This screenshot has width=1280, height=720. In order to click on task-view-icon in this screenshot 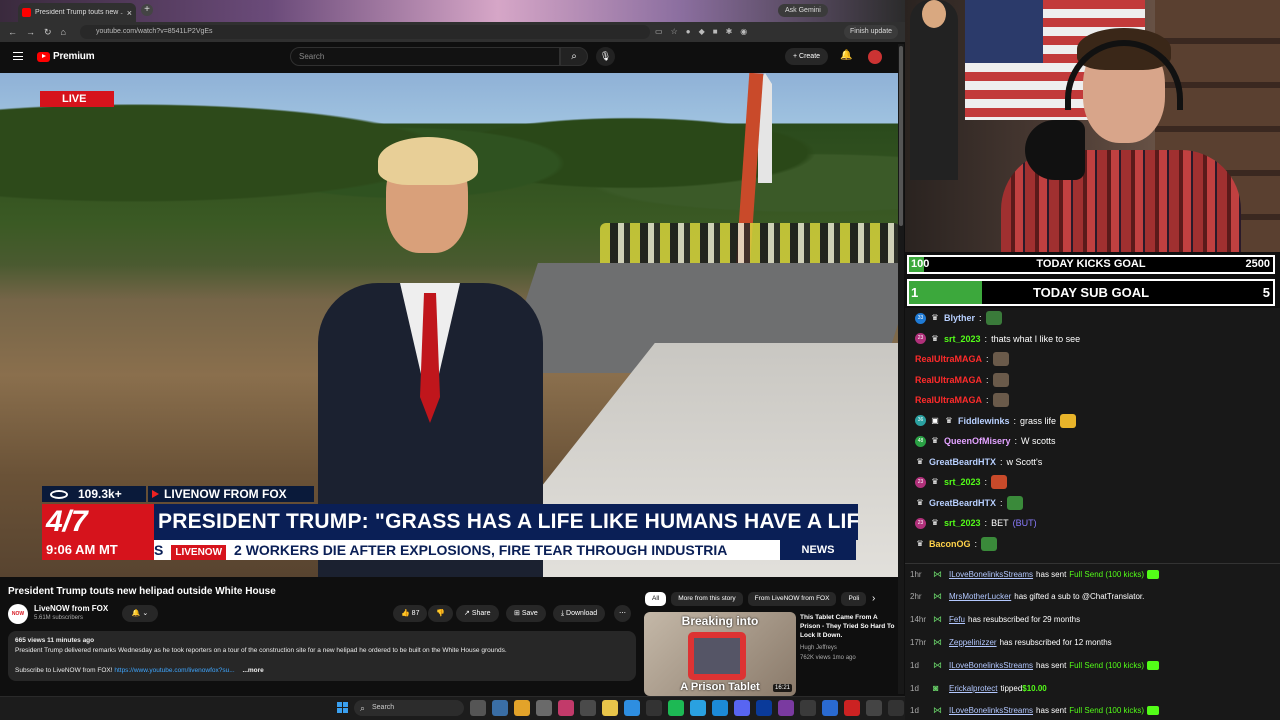, I will do `click(478, 708)`.